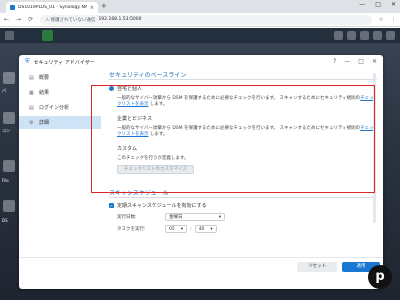 The height and width of the screenshot is (300, 400). I want to click on checkbox-checked-icon: ✓, so click(111, 205).